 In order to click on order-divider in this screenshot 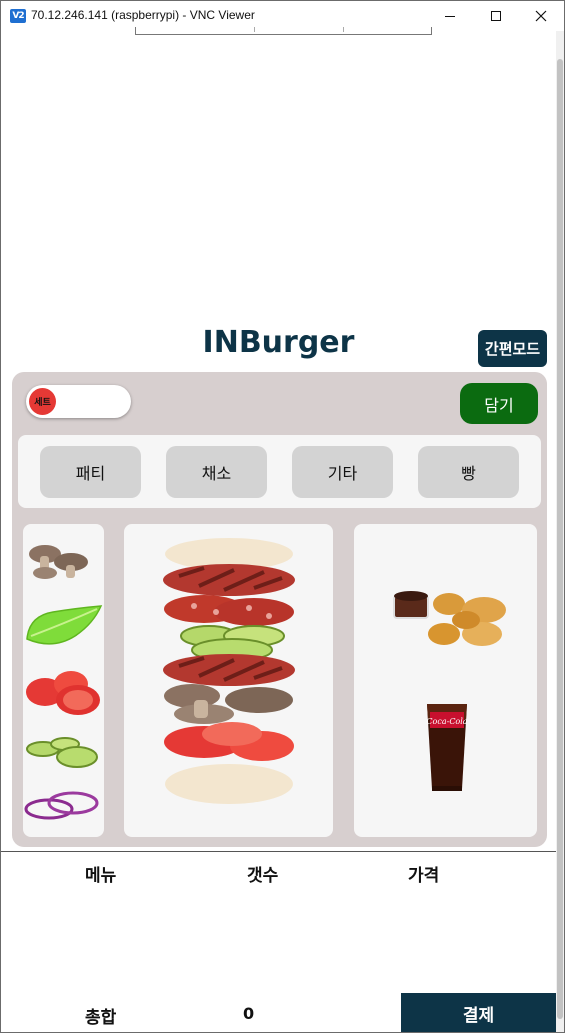, I will do `click(278, 851)`.